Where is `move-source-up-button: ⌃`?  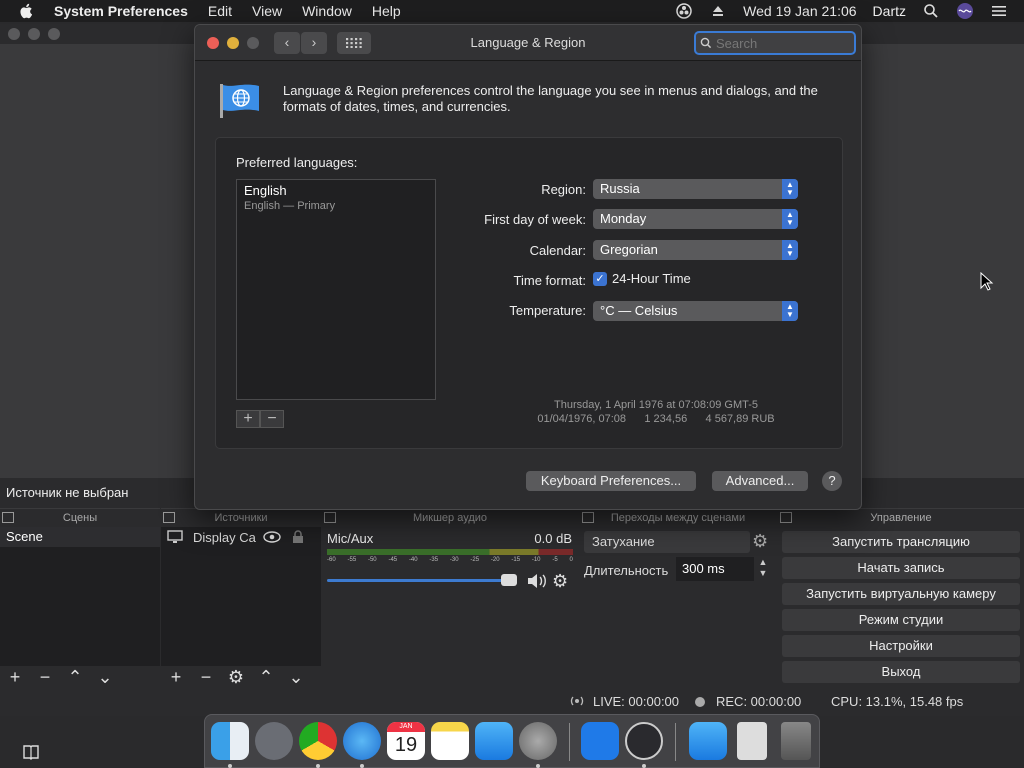 move-source-up-button: ⌃ is located at coordinates (266, 677).